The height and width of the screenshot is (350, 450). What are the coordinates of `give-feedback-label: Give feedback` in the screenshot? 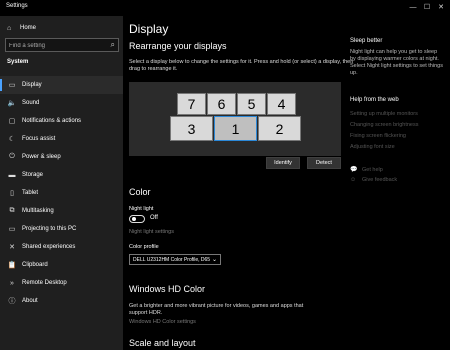 It's located at (380, 180).